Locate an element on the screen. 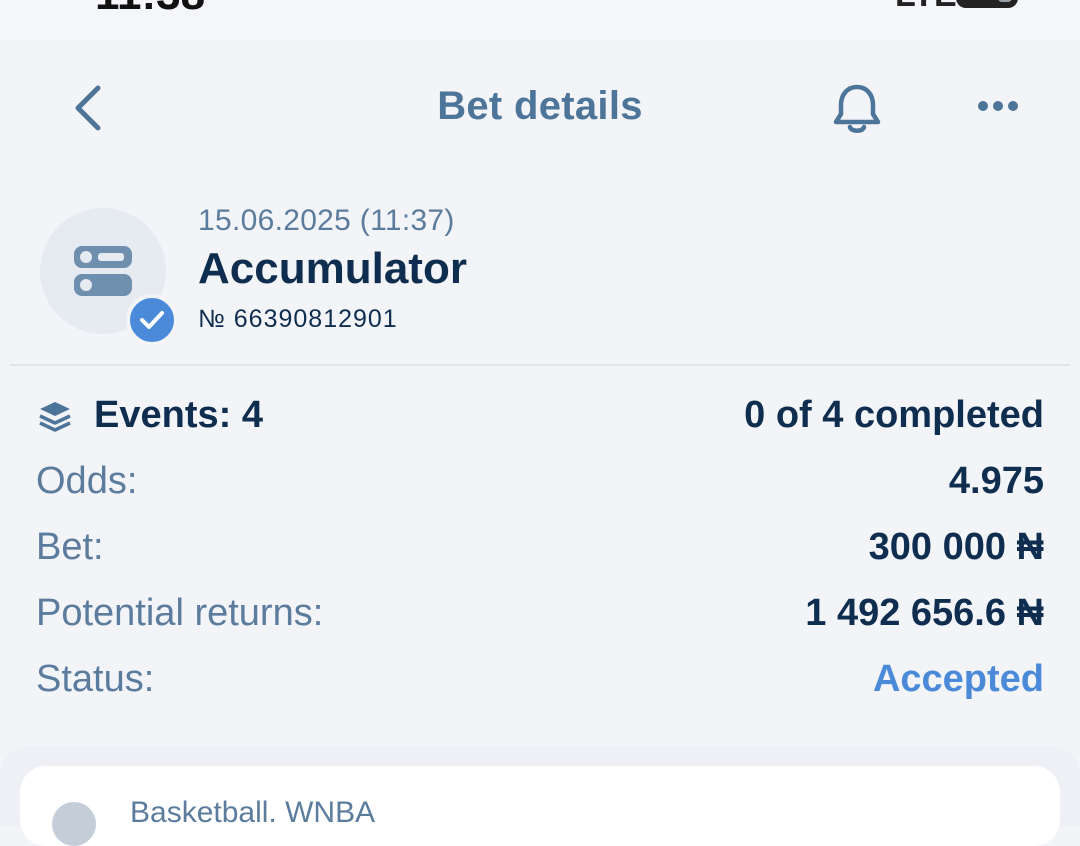  layers-icon is located at coordinates (55, 417).